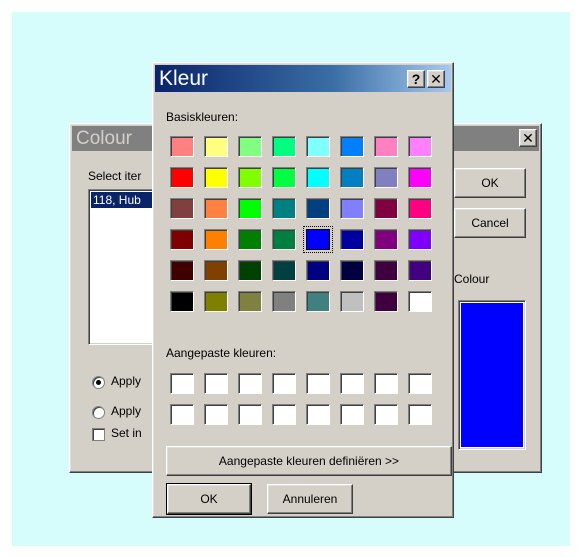 The width and height of the screenshot is (582, 558). Describe the element at coordinates (202, 117) in the screenshot. I see `basic-colors-label: Basiskleuren:` at that location.